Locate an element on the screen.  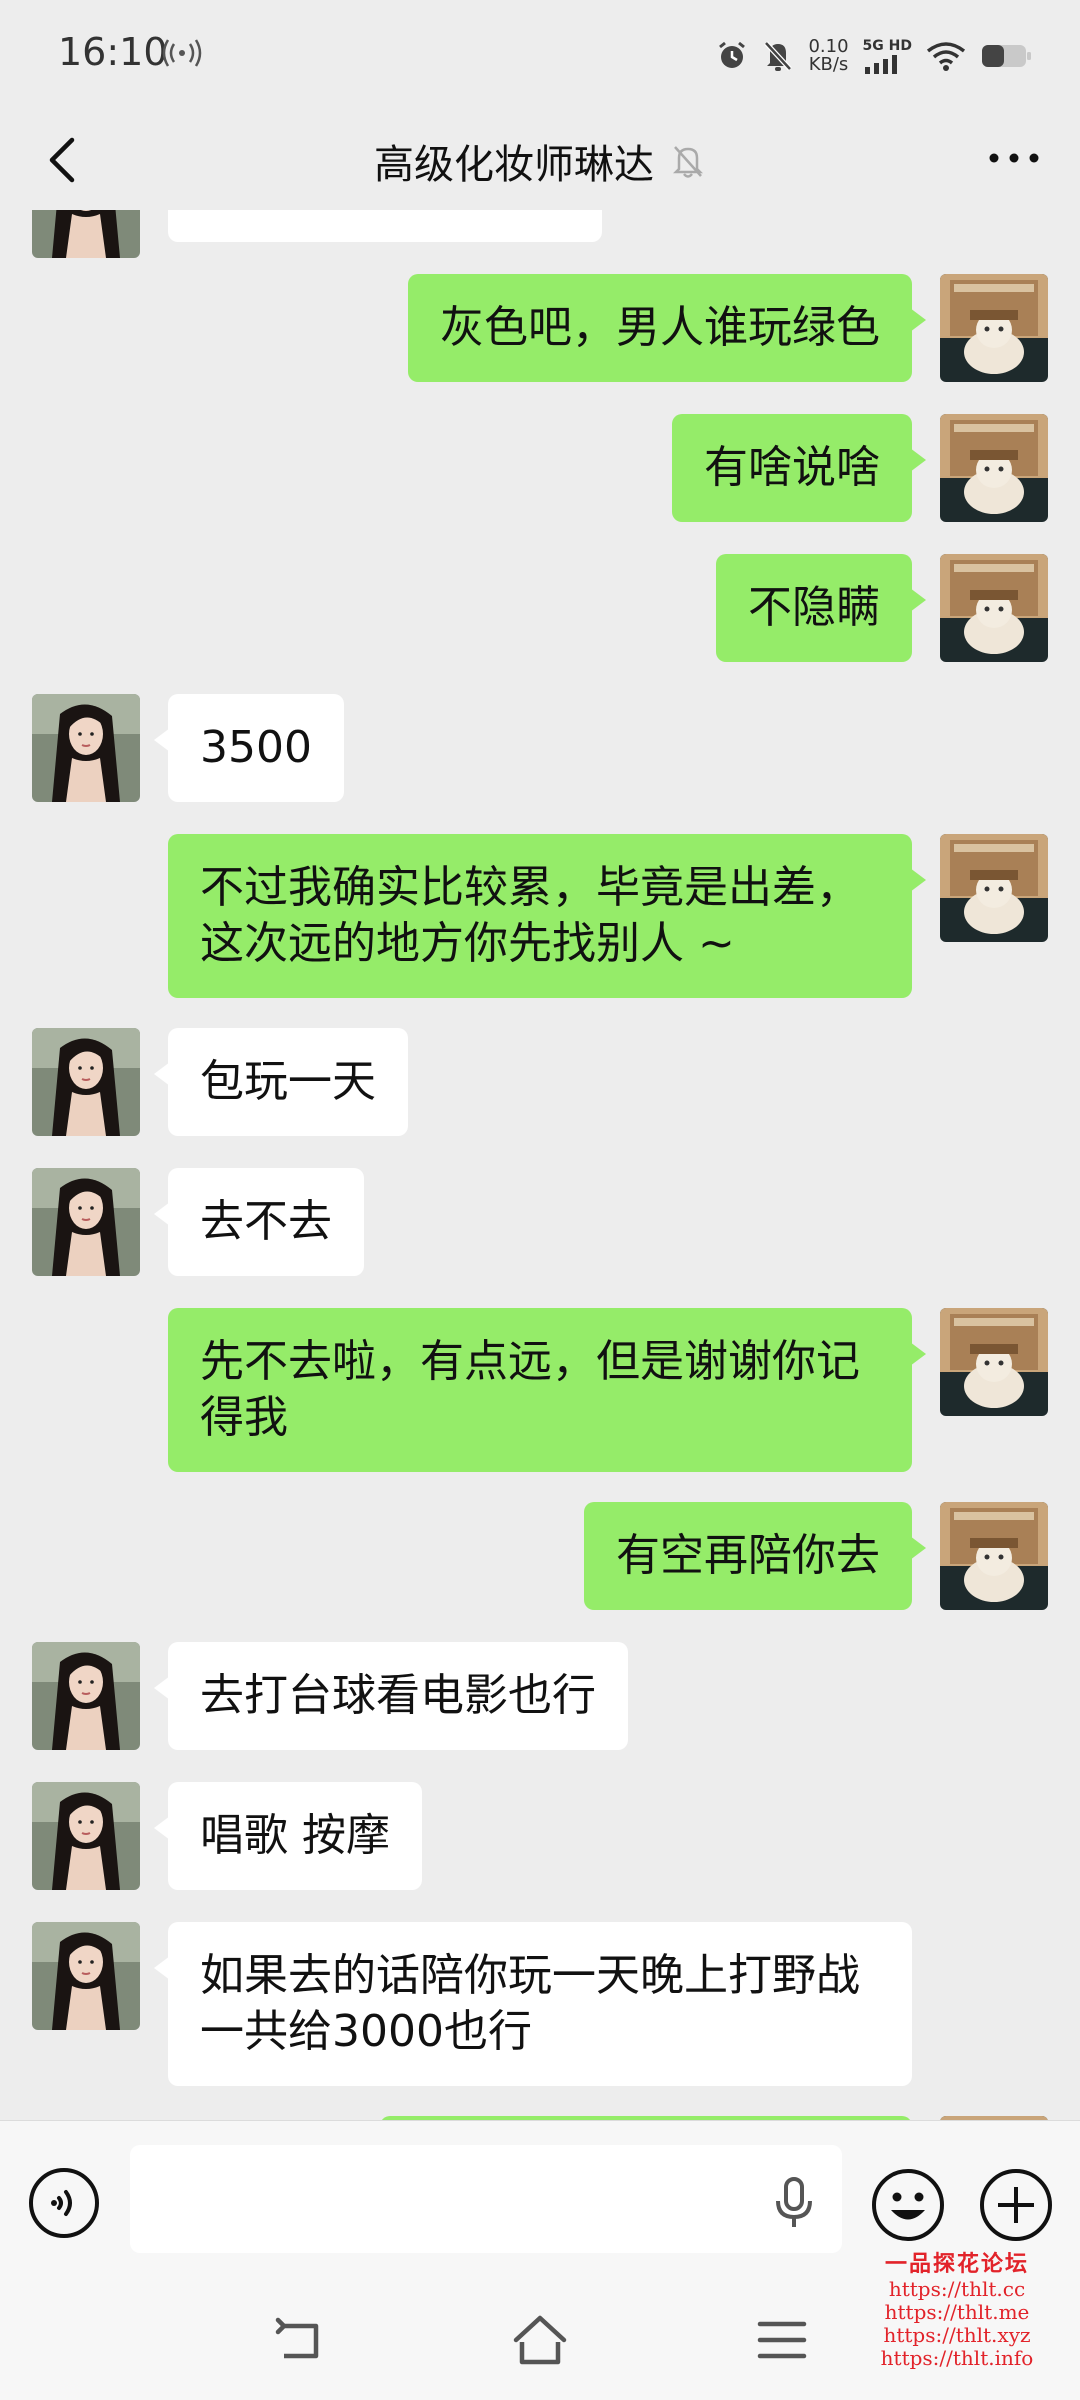
nav-home-icon is located at coordinates (540, 2340).